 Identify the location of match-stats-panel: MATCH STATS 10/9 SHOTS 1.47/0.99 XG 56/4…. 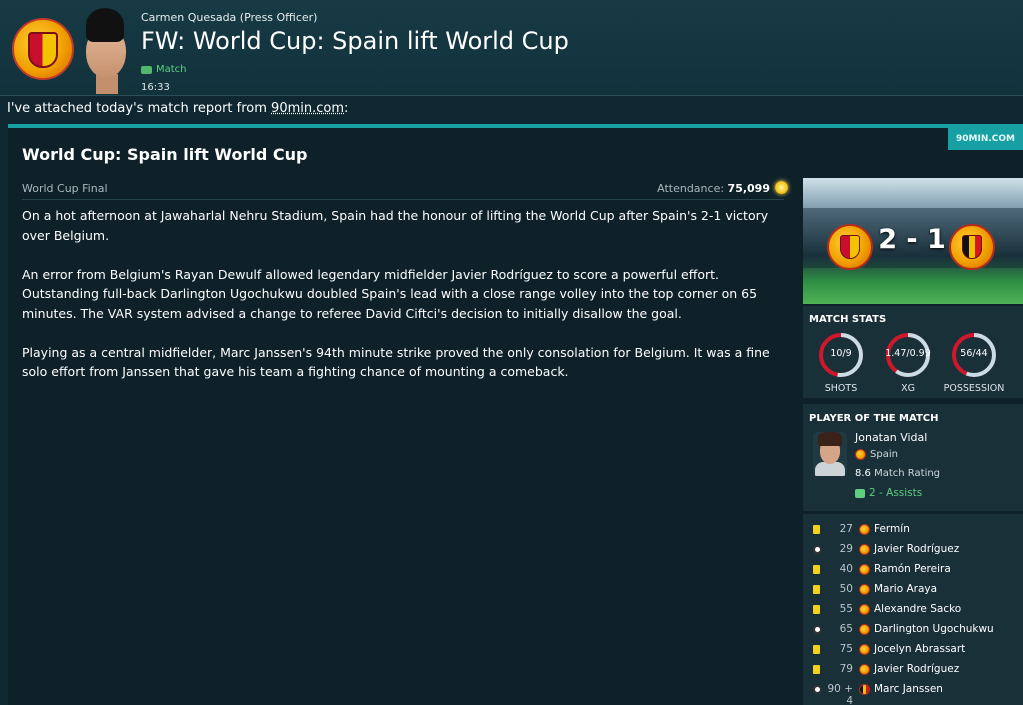
(913, 352).